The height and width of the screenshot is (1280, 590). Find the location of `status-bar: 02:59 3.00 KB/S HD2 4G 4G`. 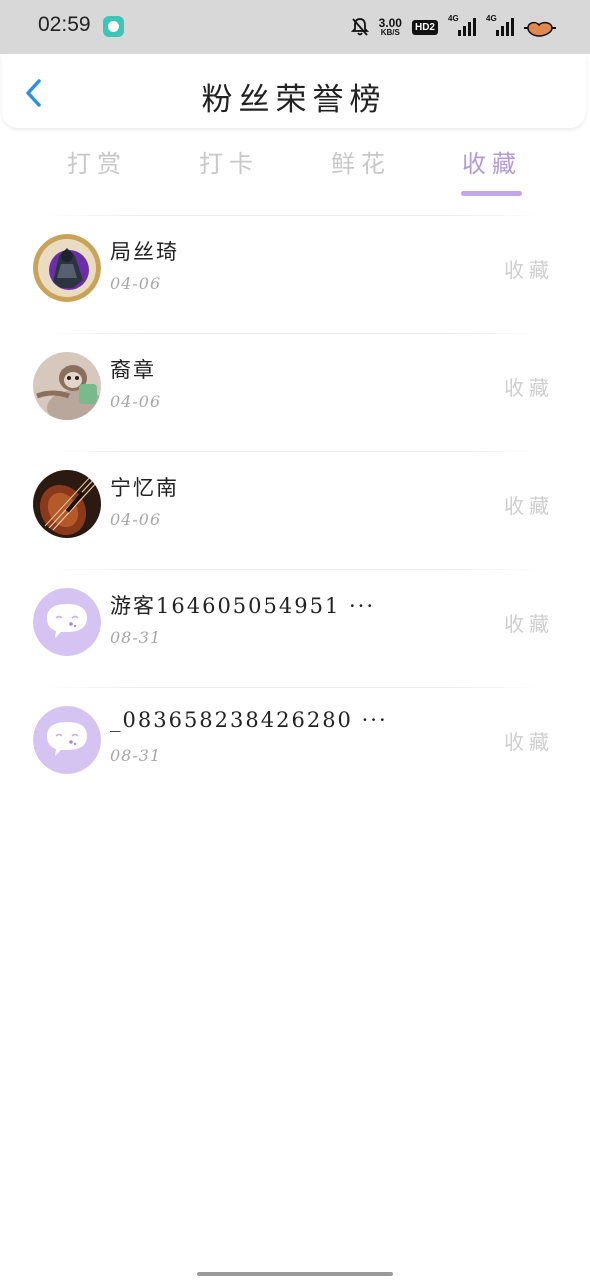

status-bar: 02:59 3.00 KB/S HD2 4G 4G is located at coordinates (295, 27).